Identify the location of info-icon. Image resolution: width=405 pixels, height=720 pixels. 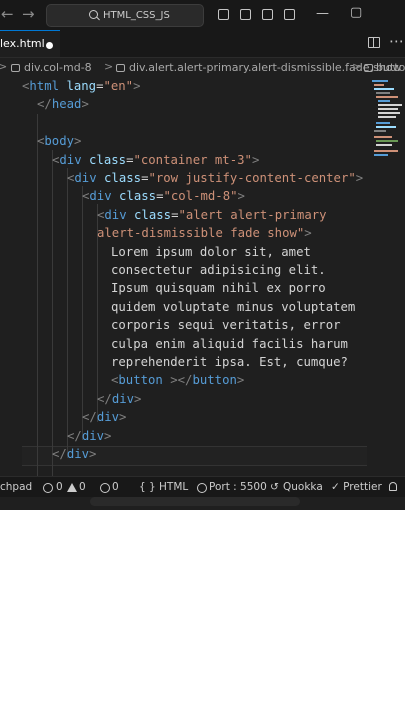
(105, 488).